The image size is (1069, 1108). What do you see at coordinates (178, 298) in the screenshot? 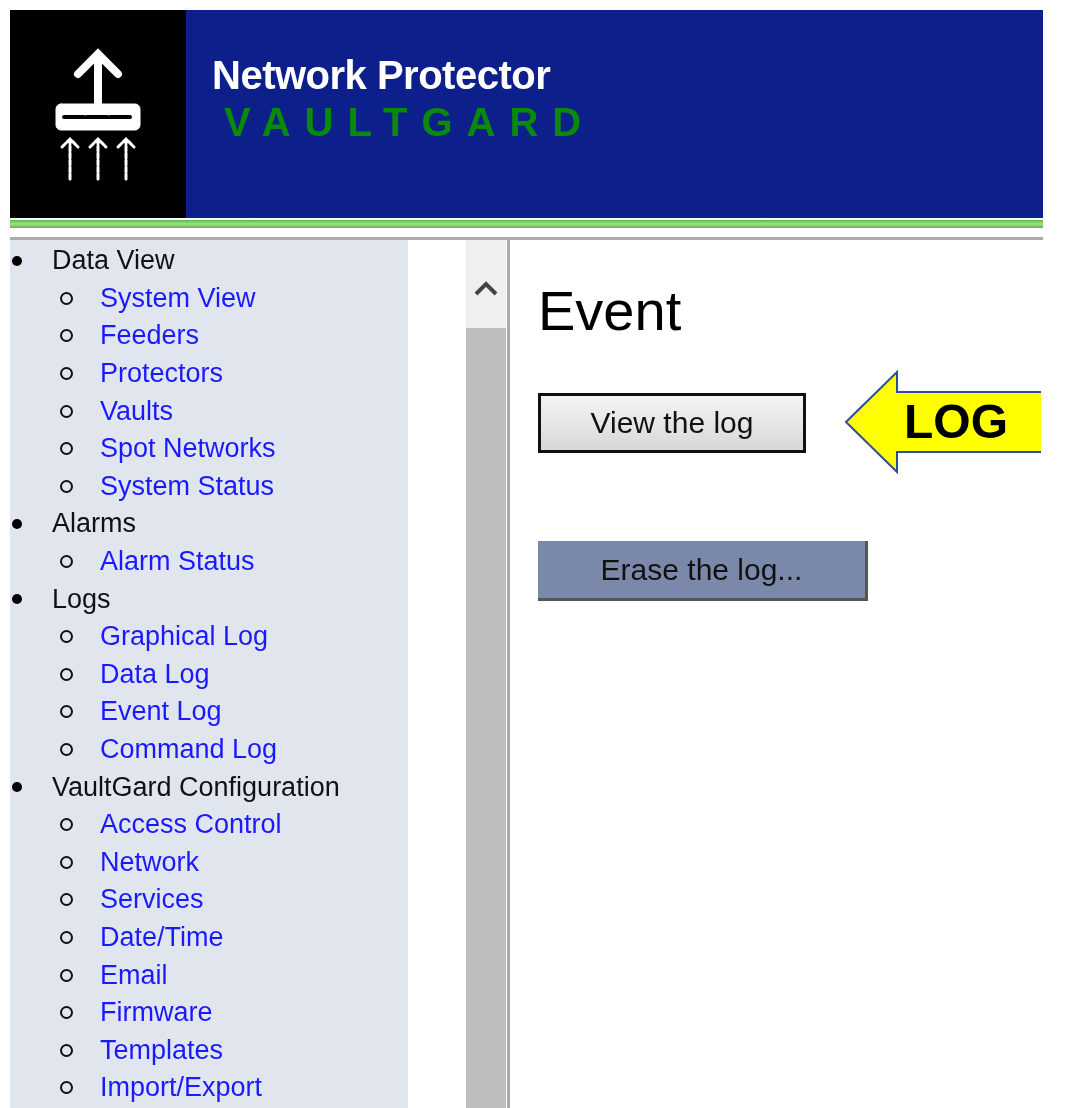
I see `sidebar-link: System View` at bounding box center [178, 298].